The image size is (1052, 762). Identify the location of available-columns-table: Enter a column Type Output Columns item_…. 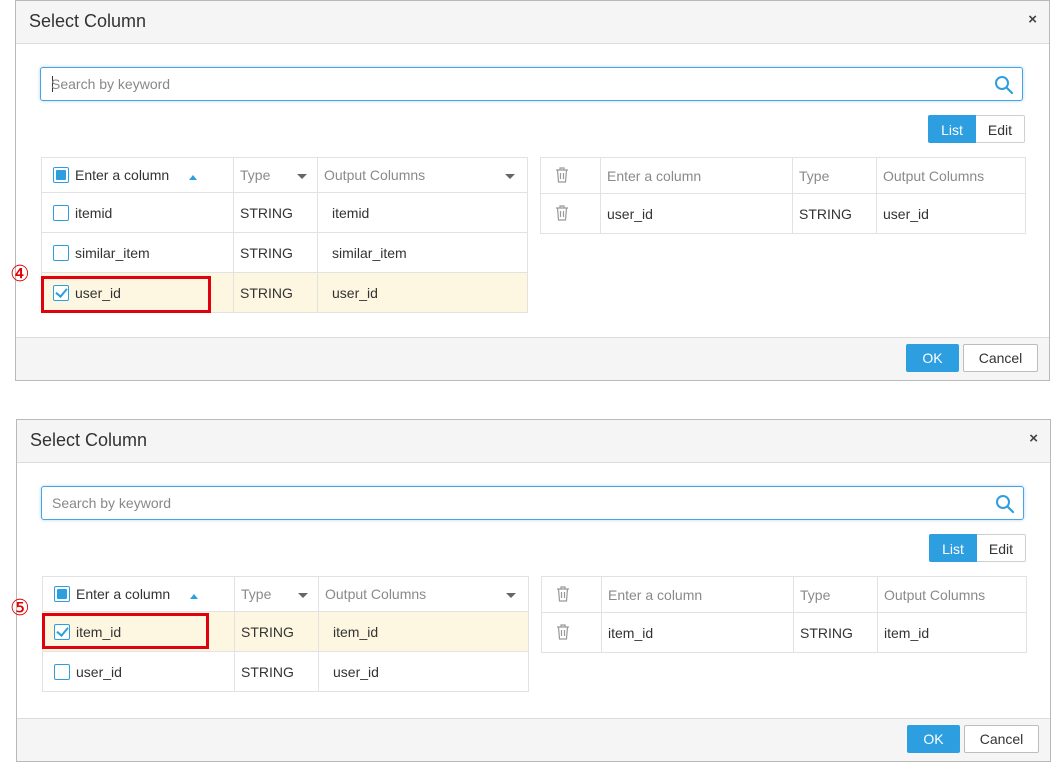
(285, 634).